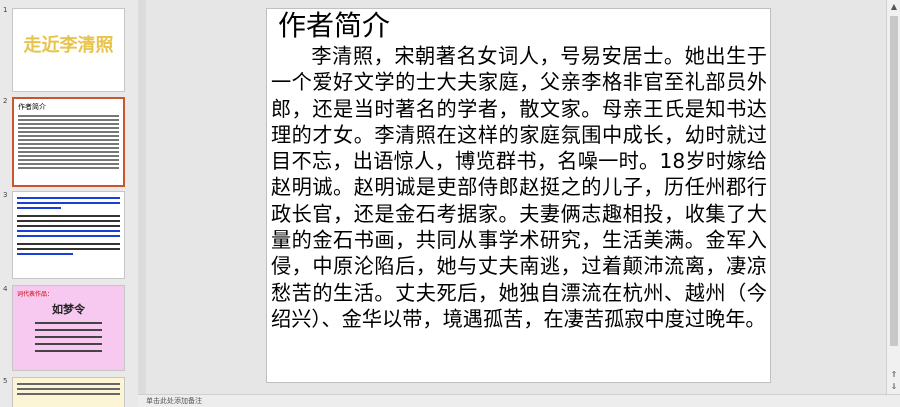 The width and height of the screenshot is (900, 407). Describe the element at coordinates (5, 381) in the screenshot. I see `slide-number: 5` at that location.